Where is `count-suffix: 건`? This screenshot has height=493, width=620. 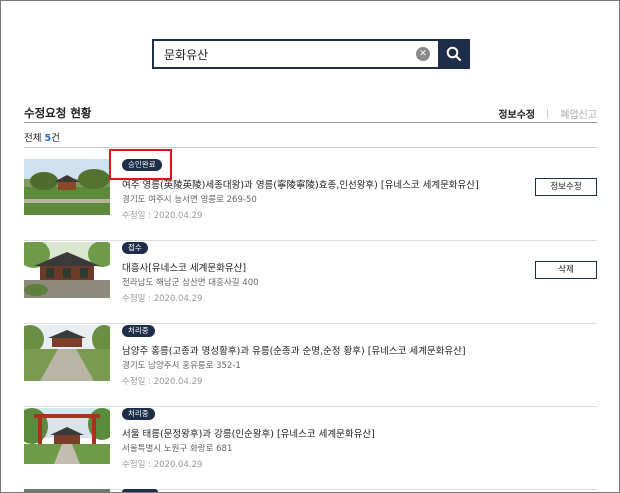 count-suffix: 건 is located at coordinates (55, 138).